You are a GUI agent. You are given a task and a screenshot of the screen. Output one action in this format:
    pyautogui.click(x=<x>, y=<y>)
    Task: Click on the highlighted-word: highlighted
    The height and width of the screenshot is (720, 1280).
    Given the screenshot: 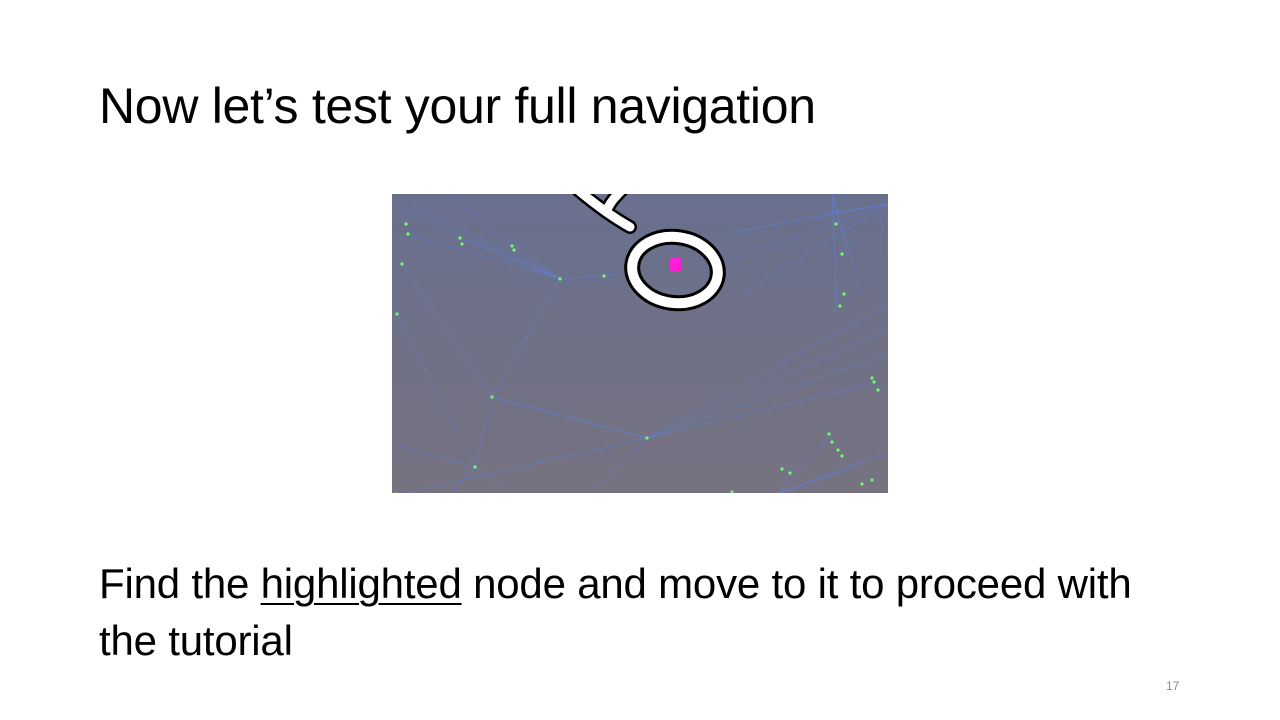 What is the action you would take?
    pyautogui.click(x=361, y=583)
    